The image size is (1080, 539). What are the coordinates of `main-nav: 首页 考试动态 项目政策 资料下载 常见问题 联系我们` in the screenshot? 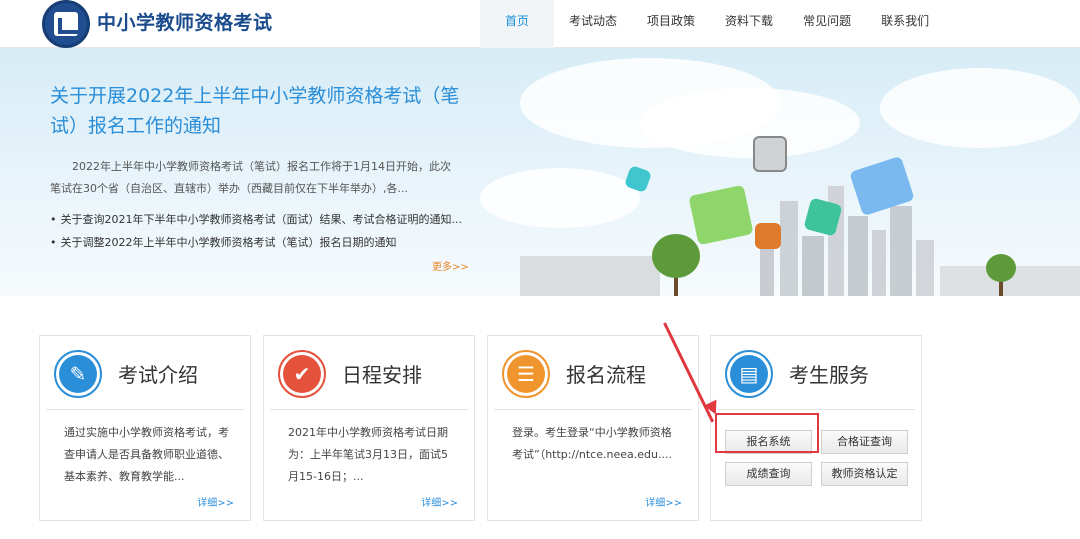 It's located at (712, 24).